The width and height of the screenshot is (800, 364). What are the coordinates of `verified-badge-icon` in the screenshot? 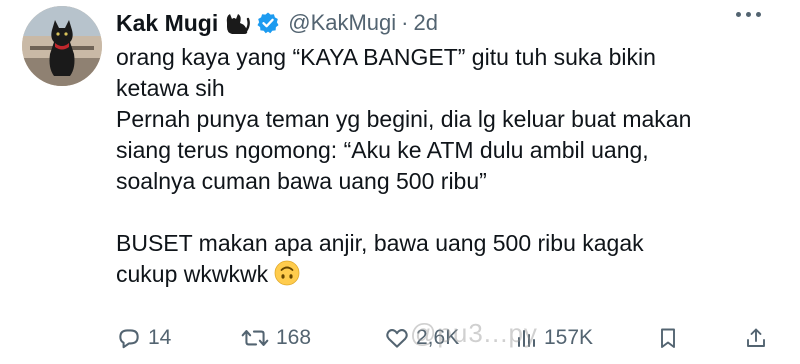 It's located at (268, 23).